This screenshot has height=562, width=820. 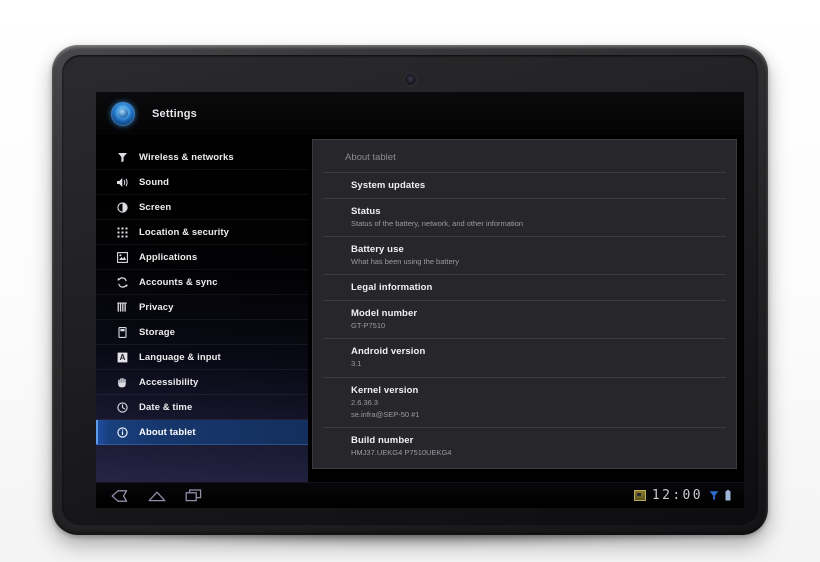 What do you see at coordinates (122, 257) in the screenshot?
I see `applications-icon` at bounding box center [122, 257].